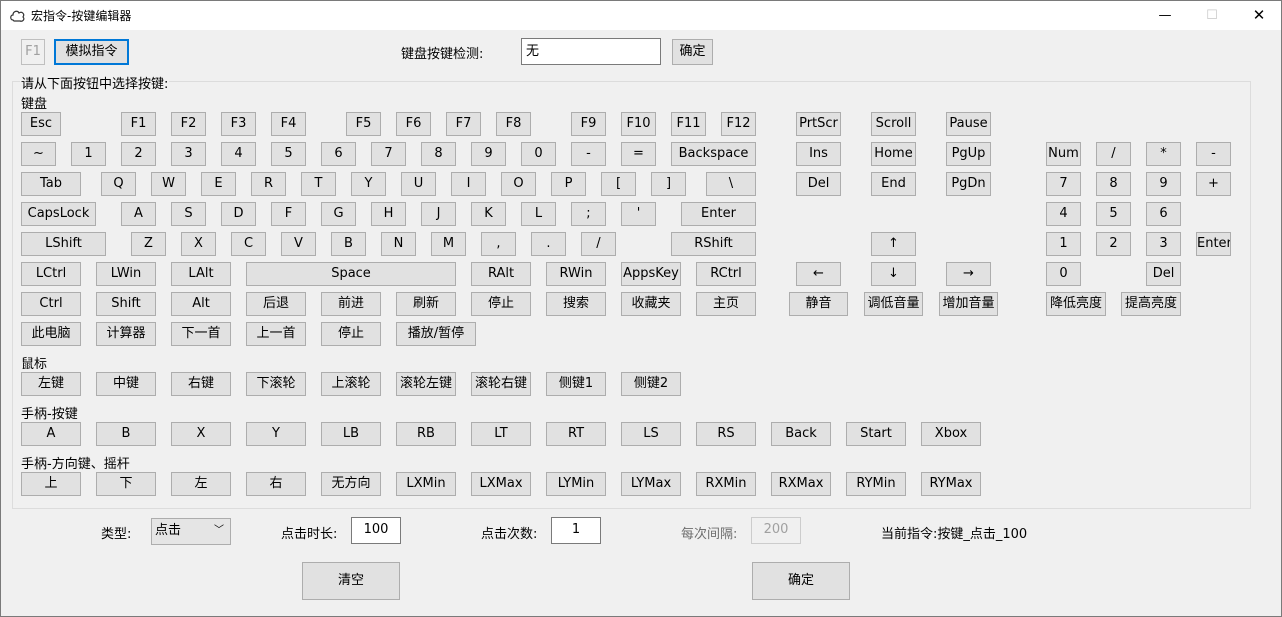  Describe the element at coordinates (488, 154) in the screenshot. I see `key-9: 9` at that location.